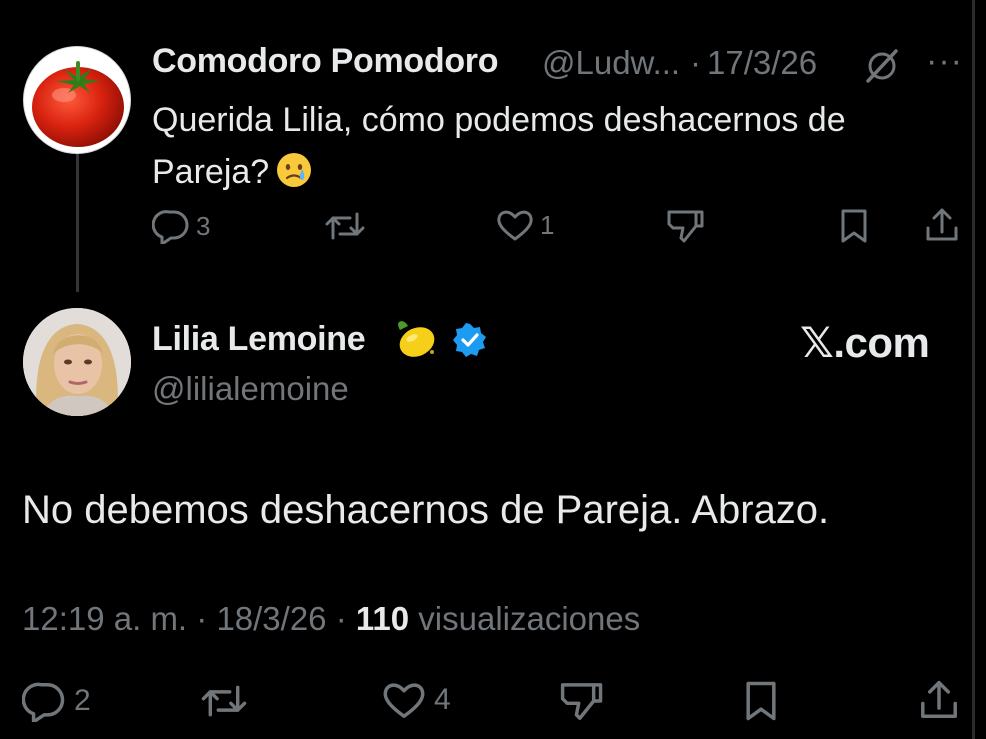  I want to click on like-button: 1, so click(525, 225).